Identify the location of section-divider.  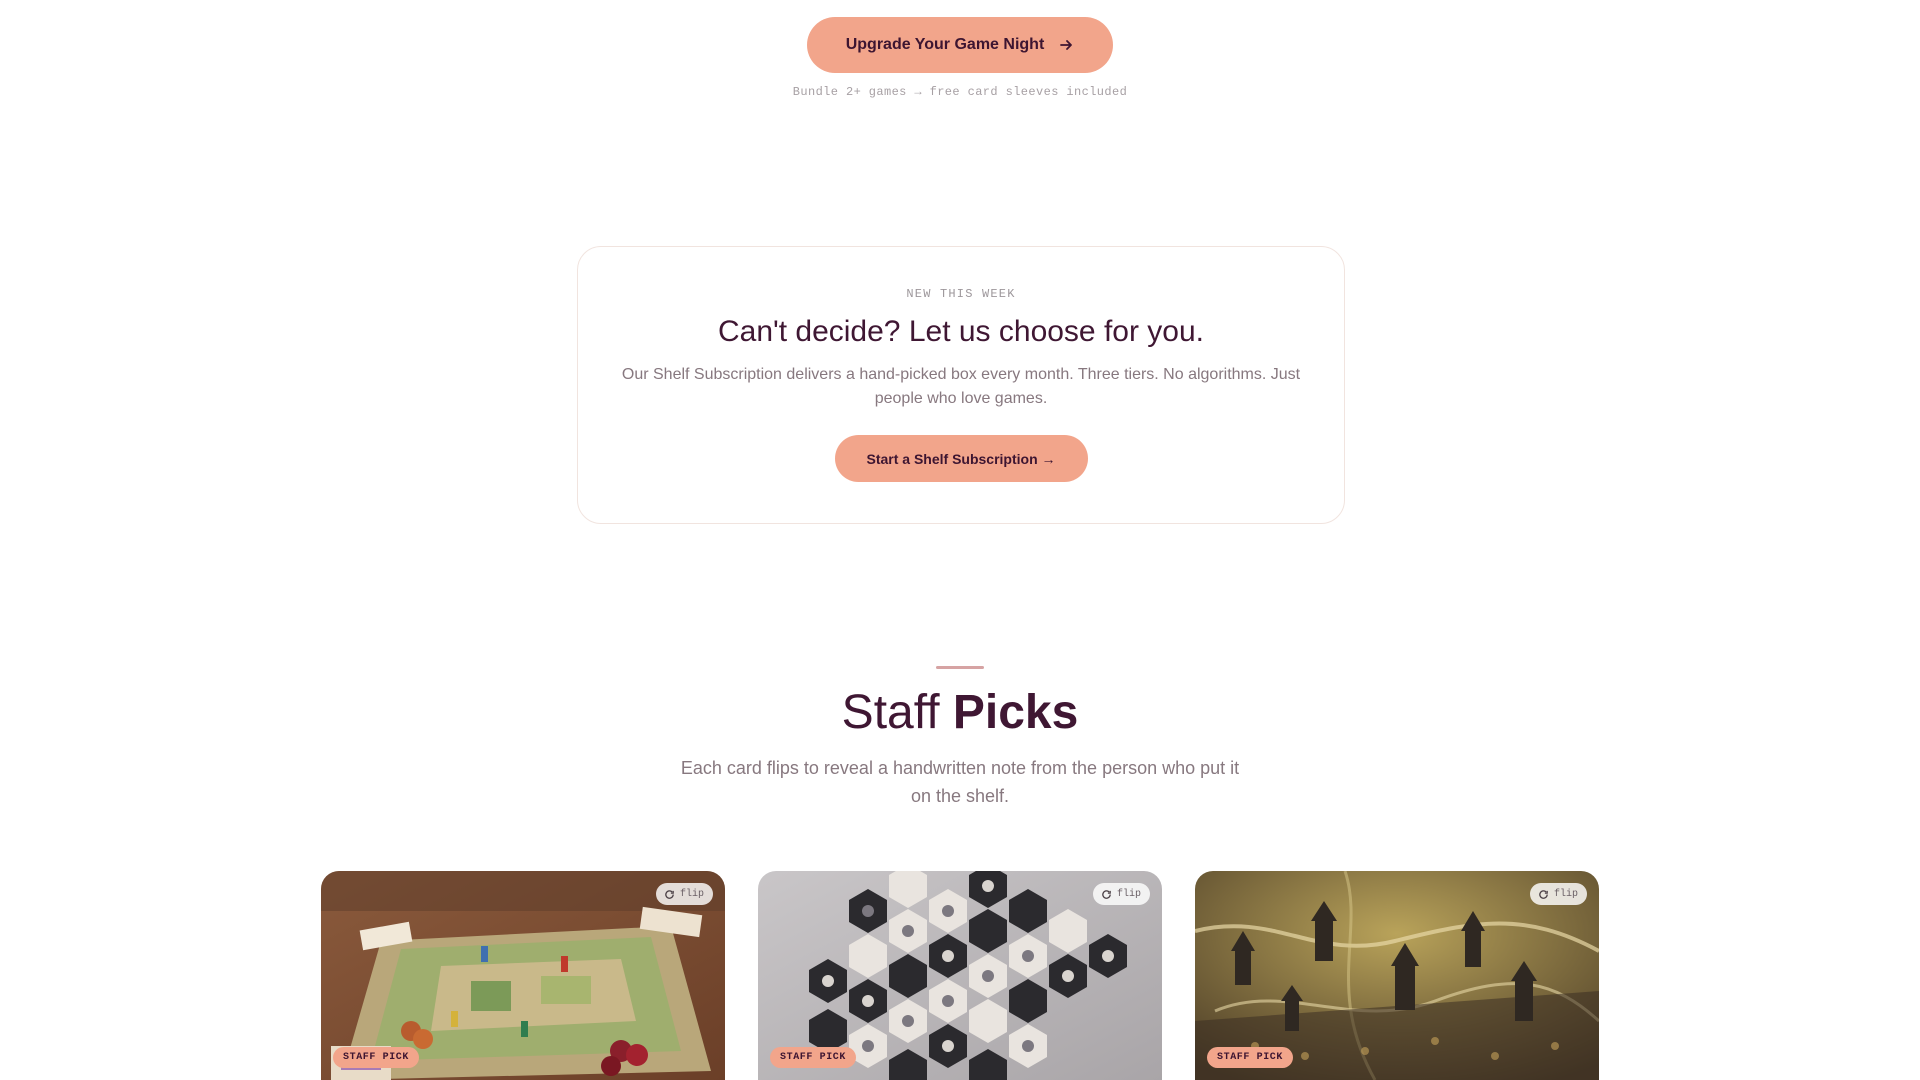
(960, 667).